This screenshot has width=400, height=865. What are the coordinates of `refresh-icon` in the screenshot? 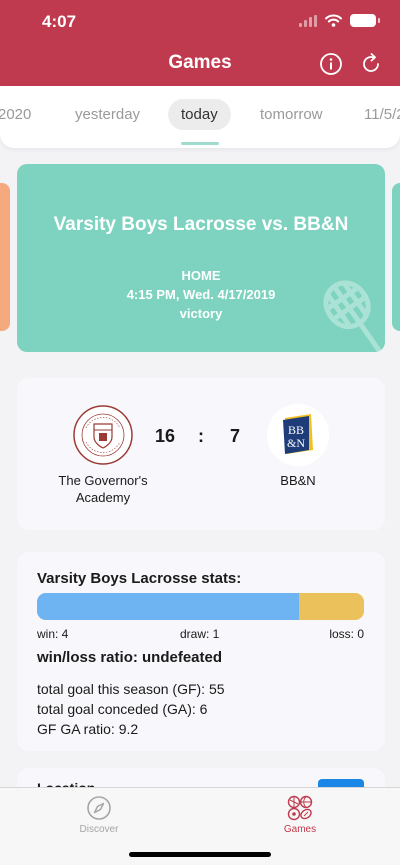 It's located at (371, 64).